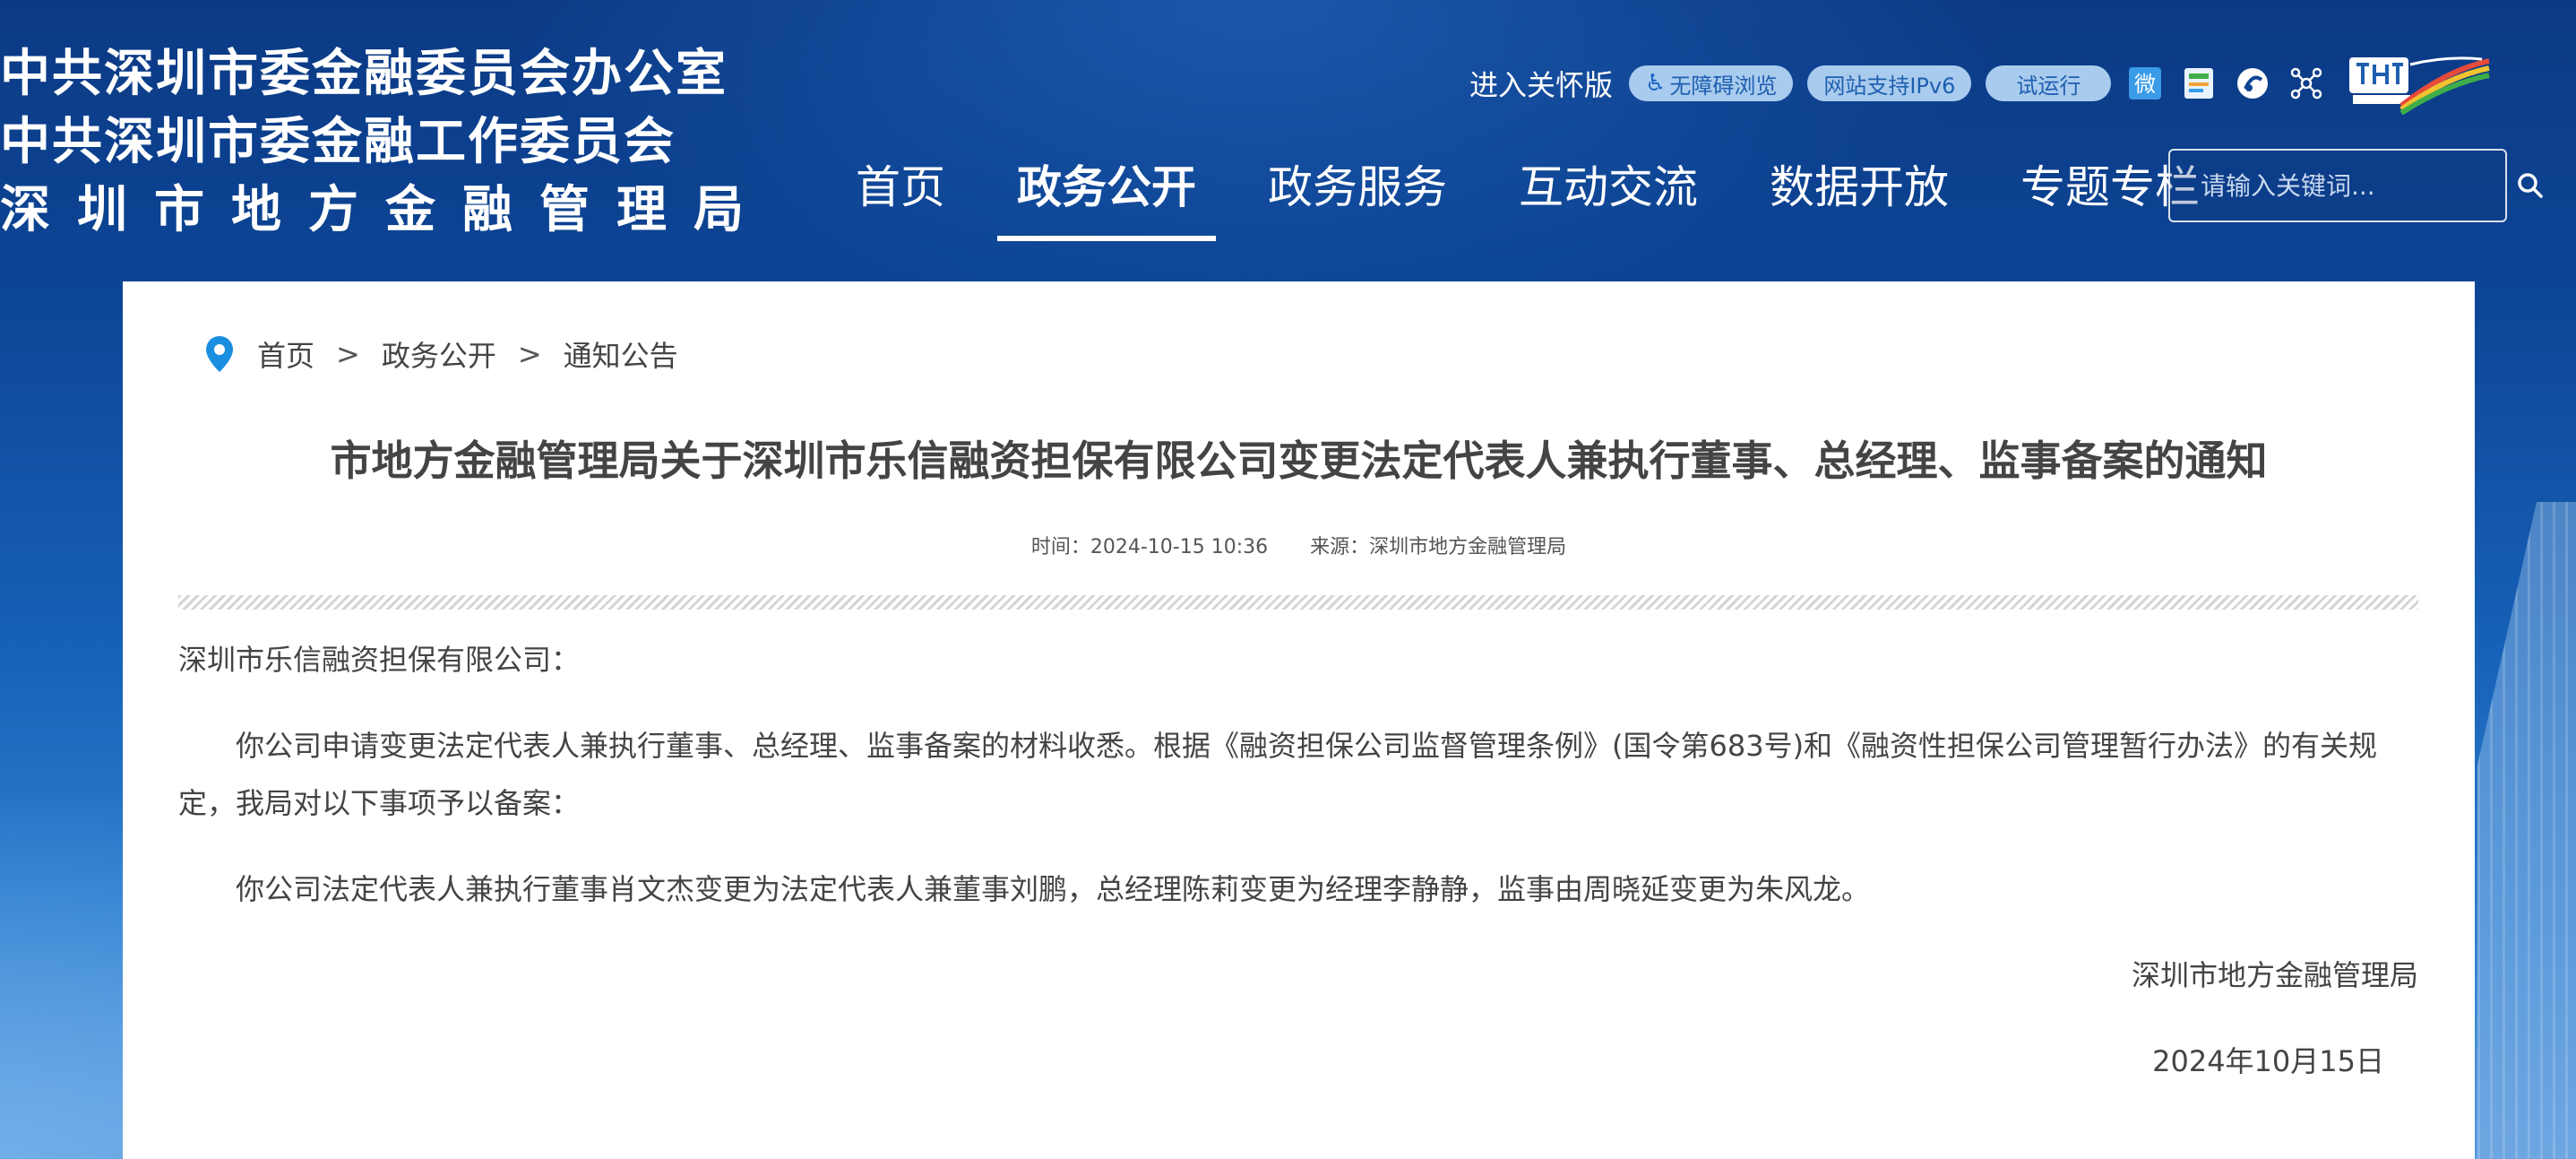 The image size is (2576, 1159). I want to click on breadcrumb-government-affairs: 政务公开, so click(439, 354).